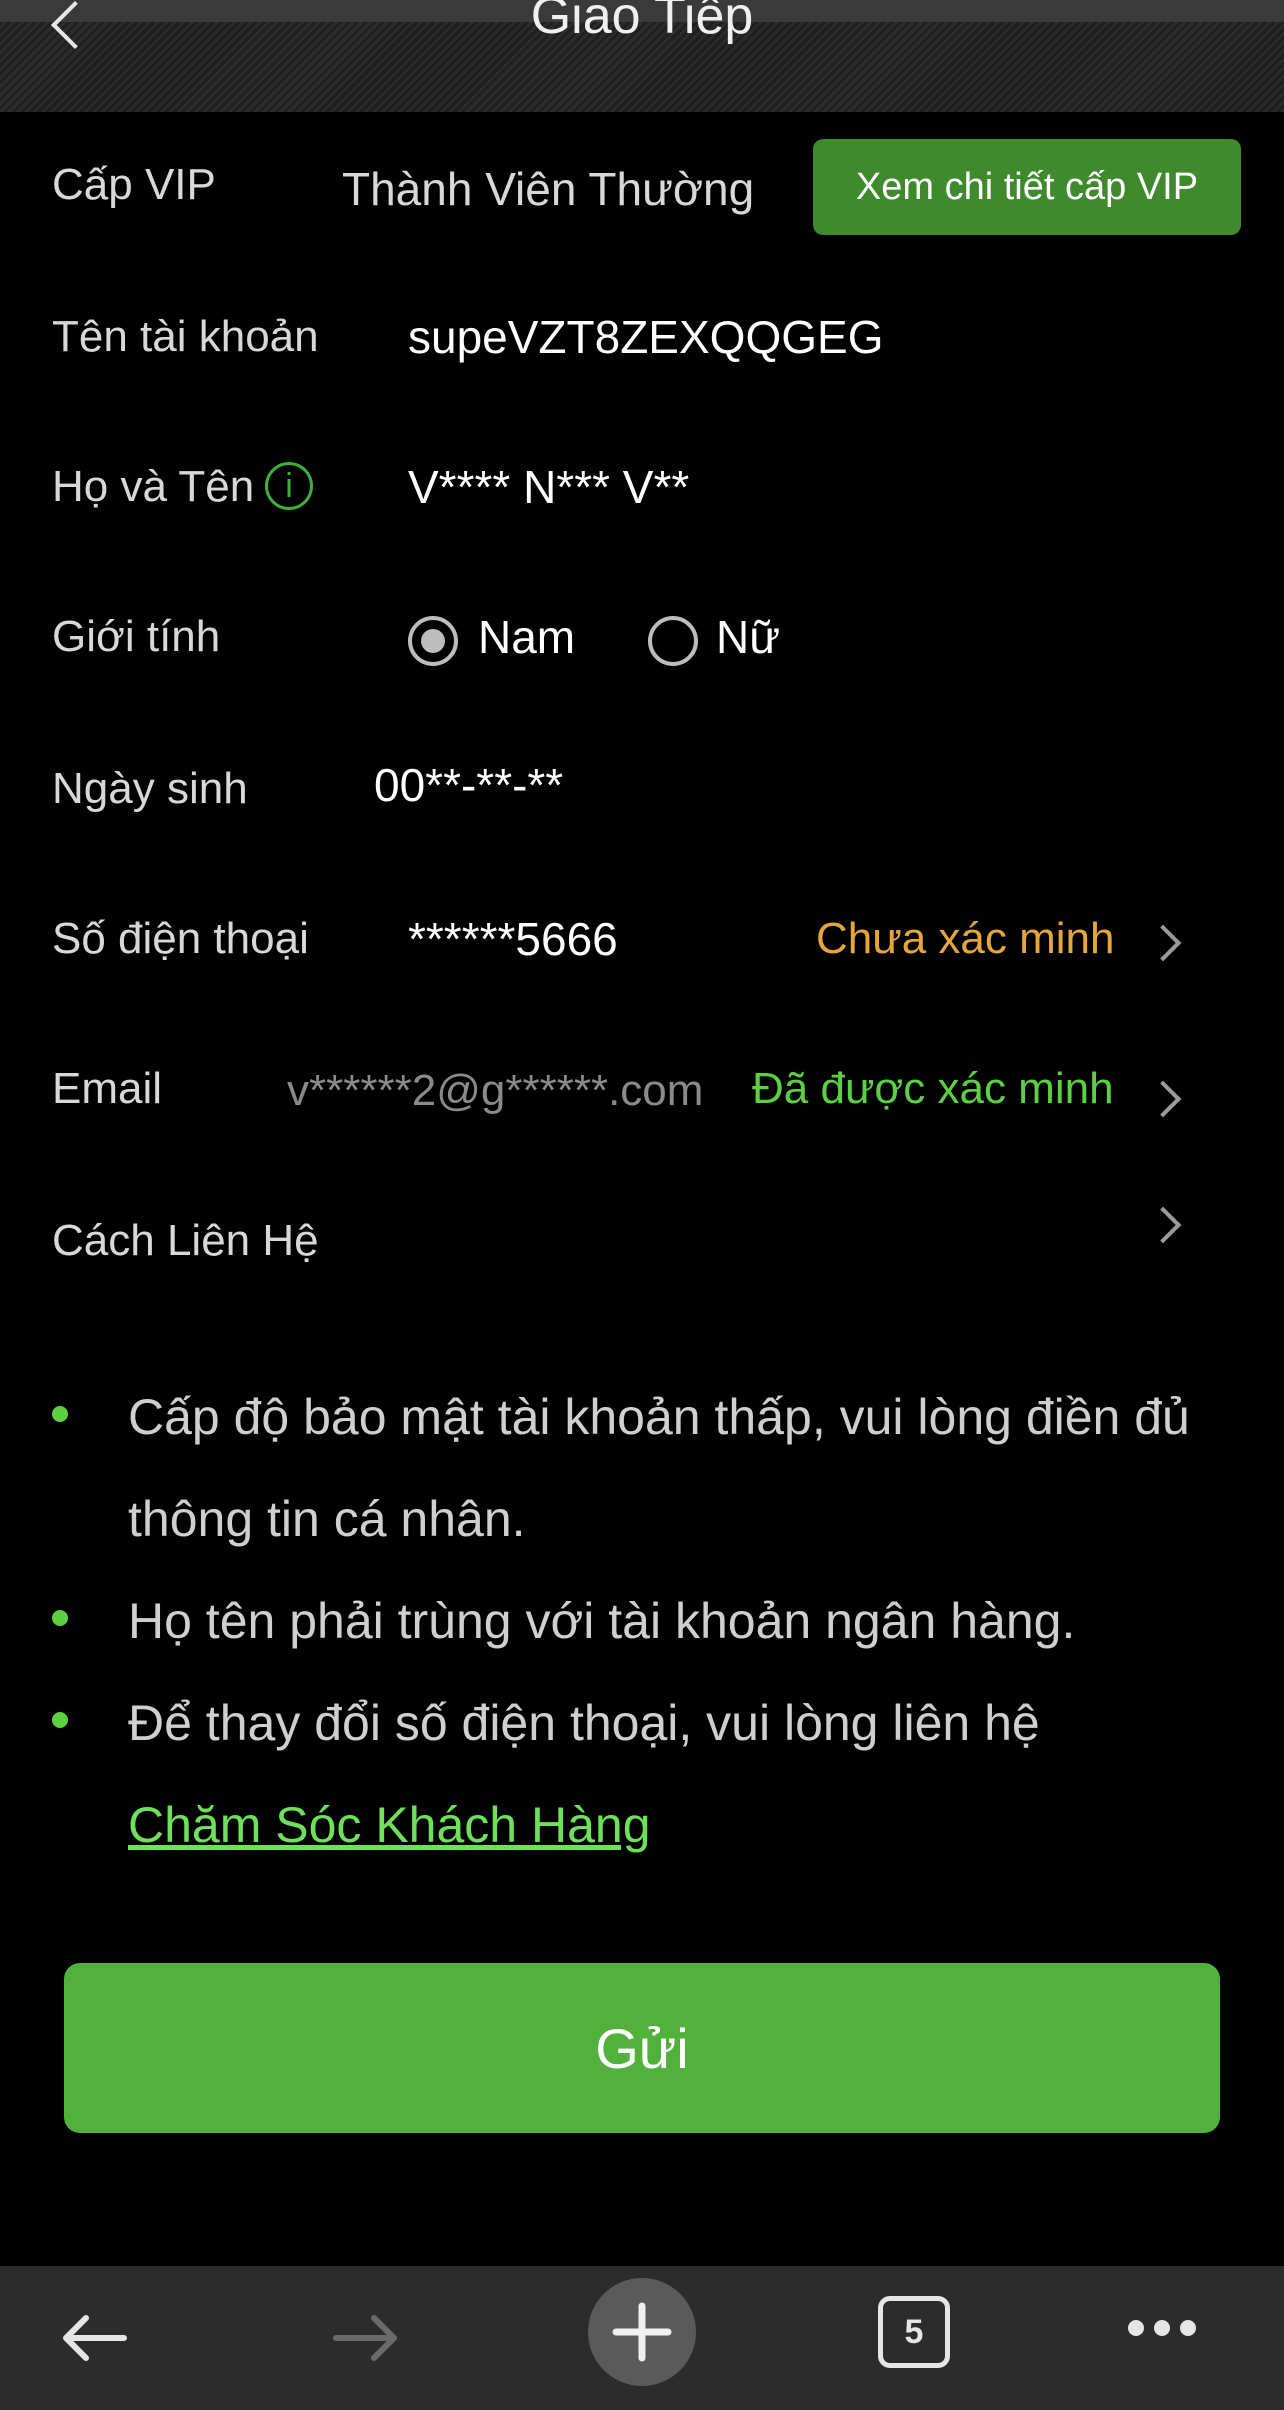 The image size is (1284, 2410). What do you see at coordinates (495, 1090) in the screenshot?
I see `email-value: v******2@g******.com` at bounding box center [495, 1090].